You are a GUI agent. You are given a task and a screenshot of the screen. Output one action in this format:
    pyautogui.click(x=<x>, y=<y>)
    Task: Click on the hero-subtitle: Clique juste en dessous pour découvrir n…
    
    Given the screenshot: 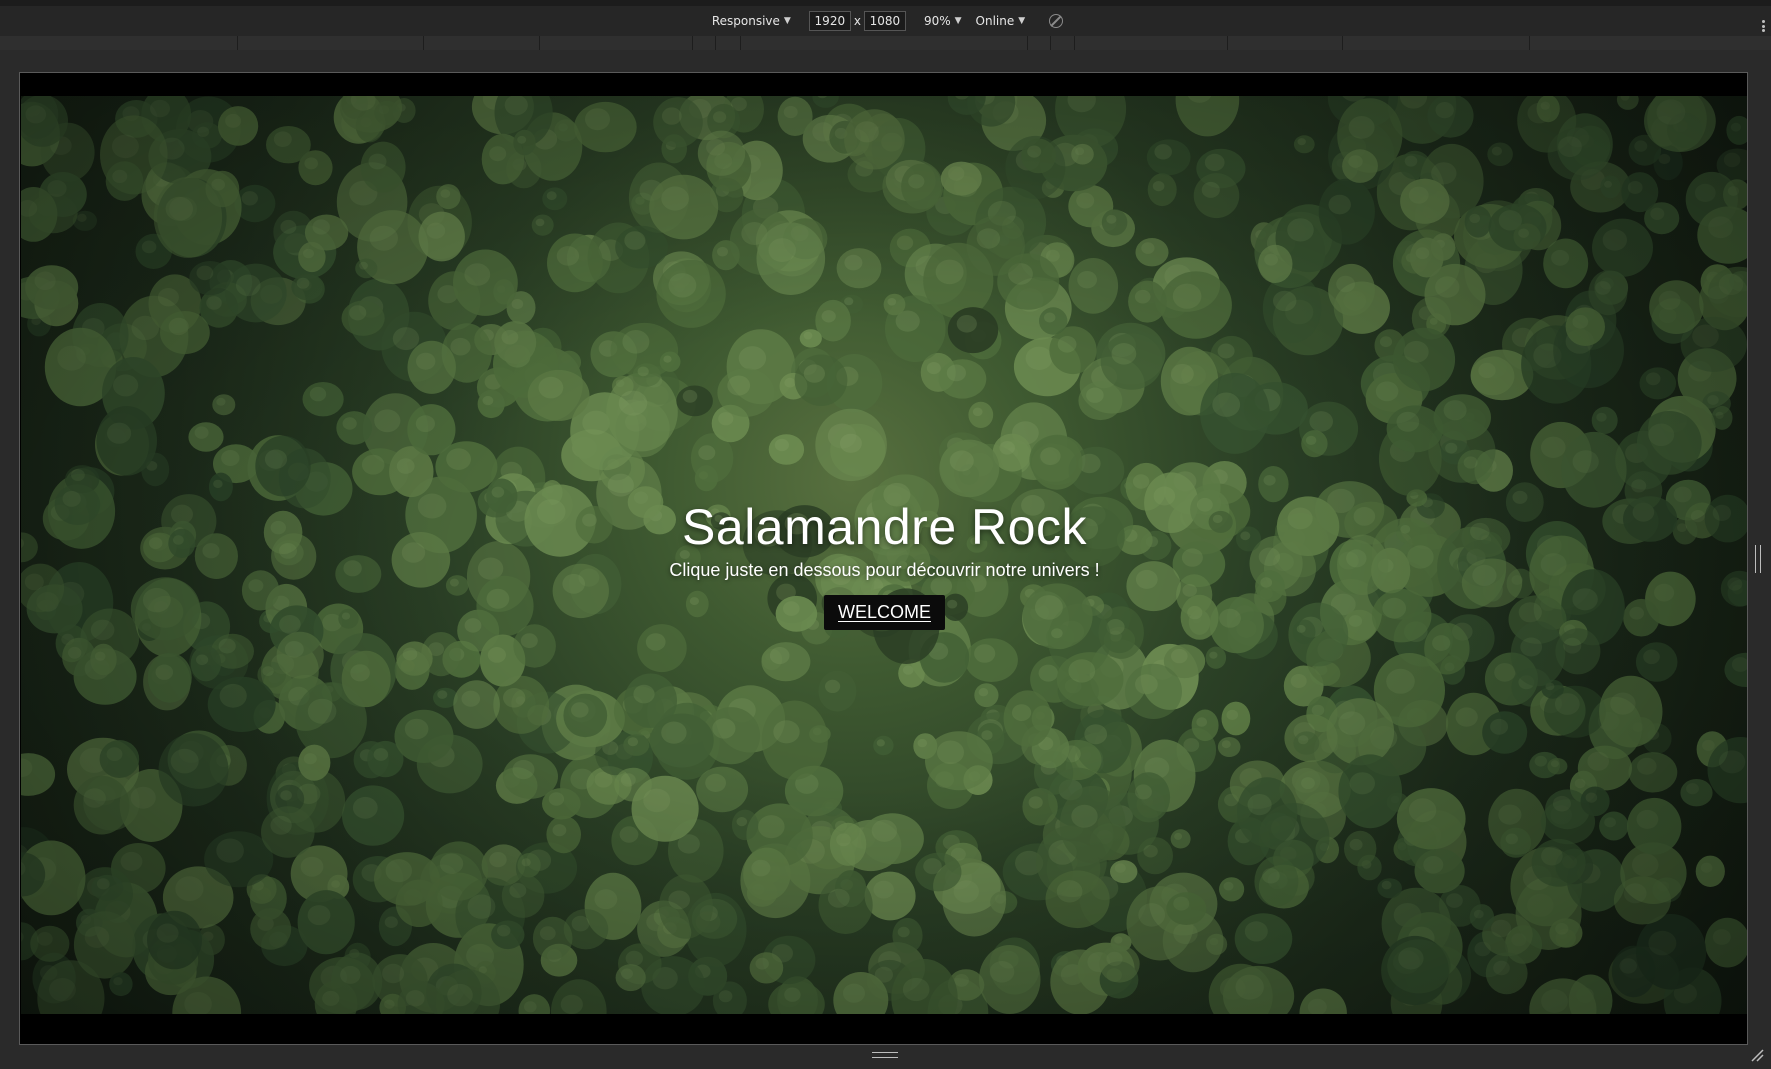 What is the action you would take?
    pyautogui.click(x=884, y=570)
    